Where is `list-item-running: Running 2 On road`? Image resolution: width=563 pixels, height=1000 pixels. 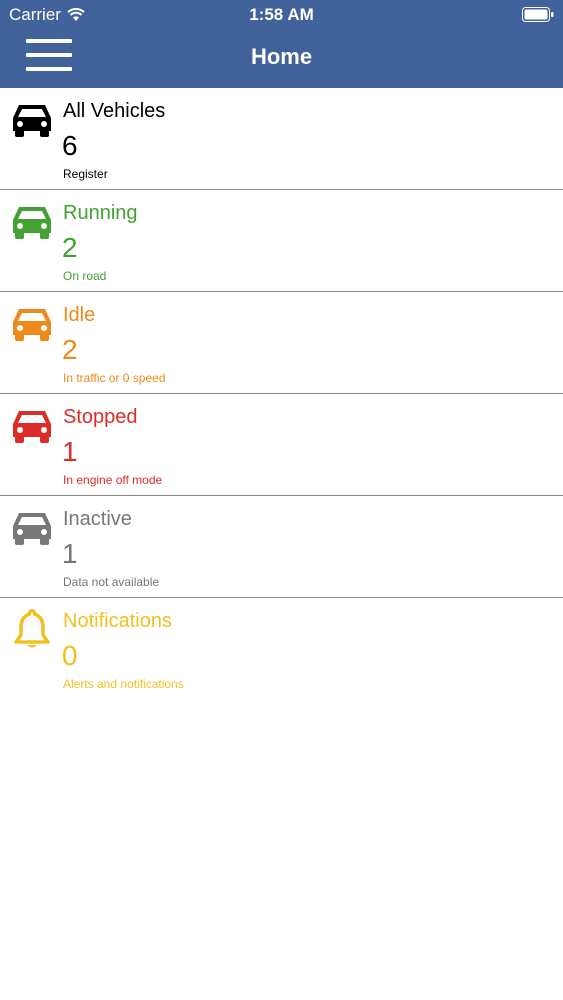
list-item-running: Running 2 On road is located at coordinates (281, 241).